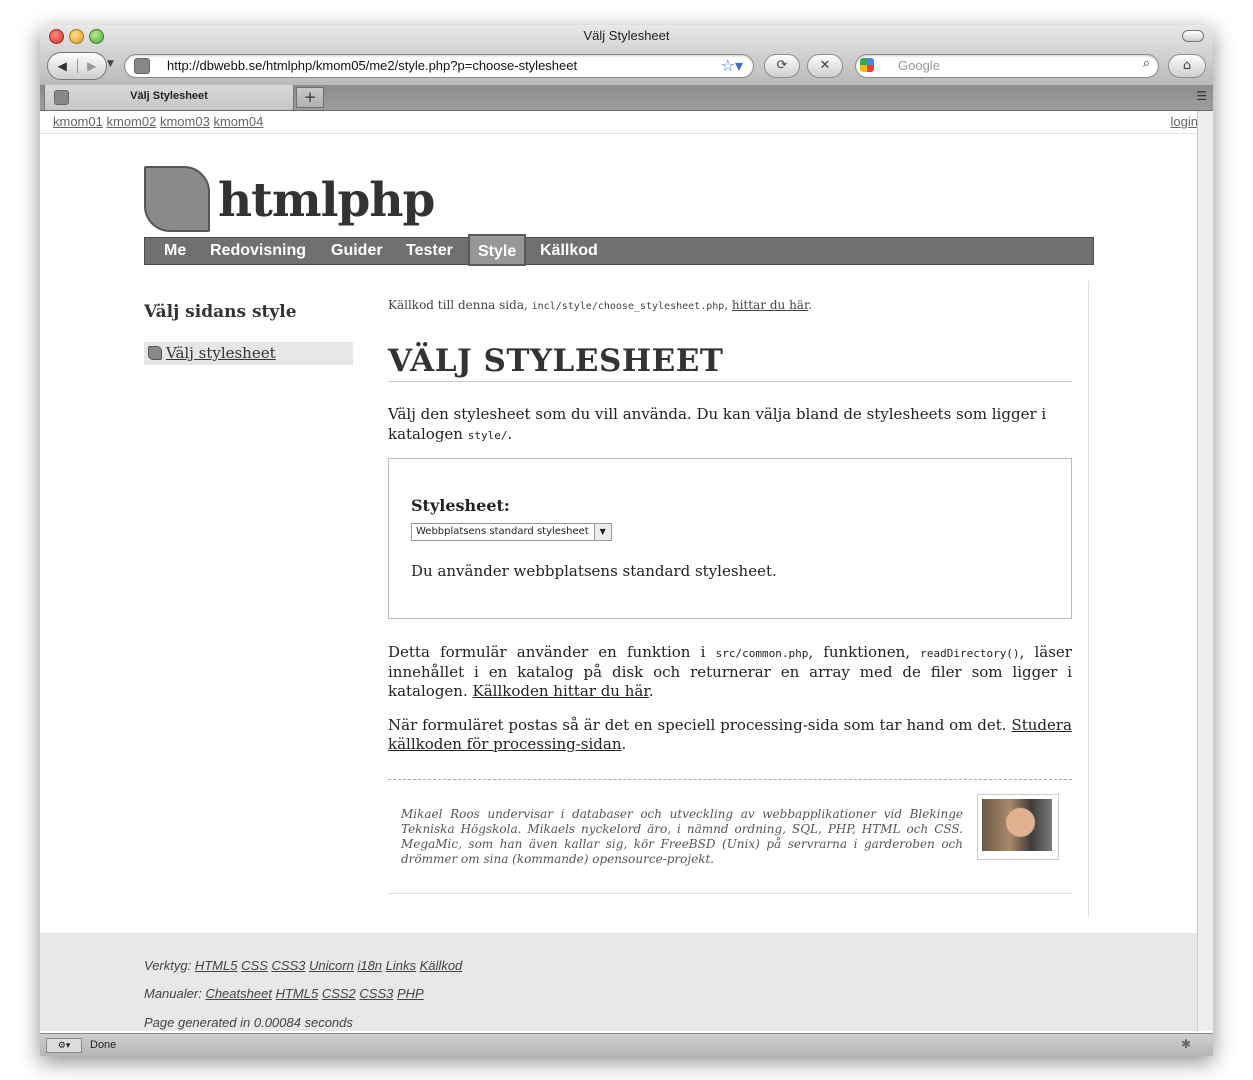  What do you see at coordinates (619, 122) in the screenshot?
I see `top-link-bar: kmom01 kmom02 kmom03 kmom04 login` at bounding box center [619, 122].